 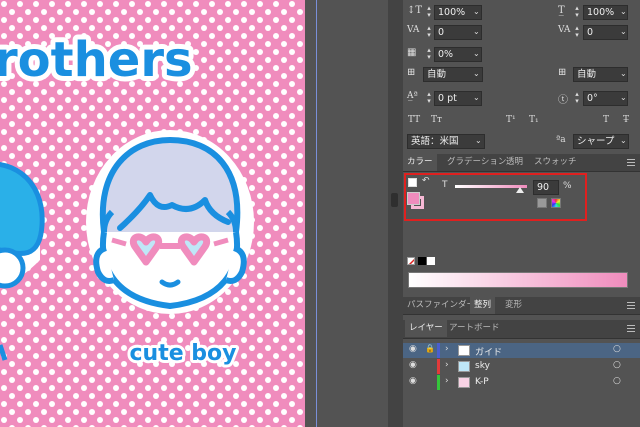 I want to click on type-style-buttons: TT Tт T¹ T₁ T T̶, so click(x=521, y=122).